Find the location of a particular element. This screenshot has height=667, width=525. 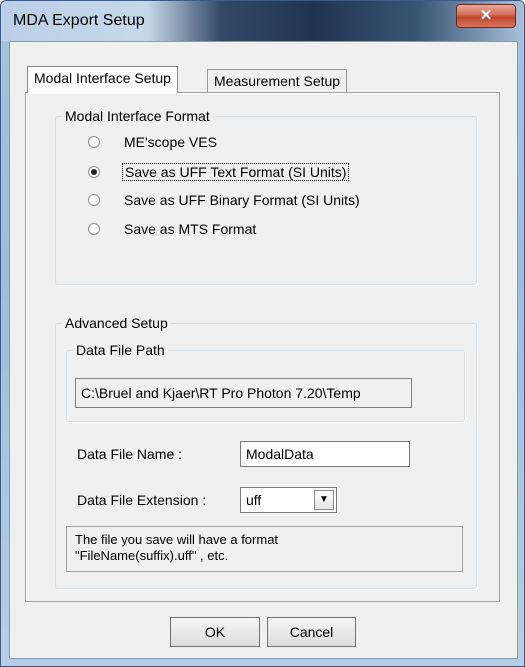

tab-measurement-setup: Measurement Setup is located at coordinates (277, 81).